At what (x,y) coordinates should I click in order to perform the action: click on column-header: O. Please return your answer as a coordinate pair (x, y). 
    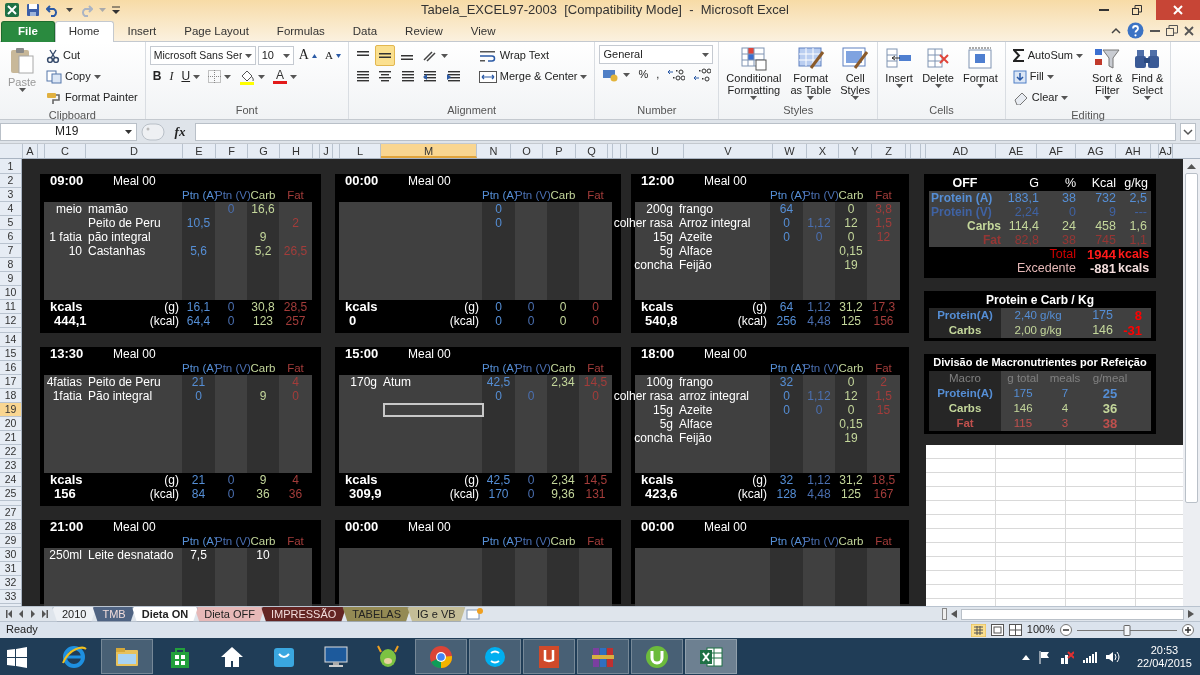
    Looking at the image, I should click on (527, 151).